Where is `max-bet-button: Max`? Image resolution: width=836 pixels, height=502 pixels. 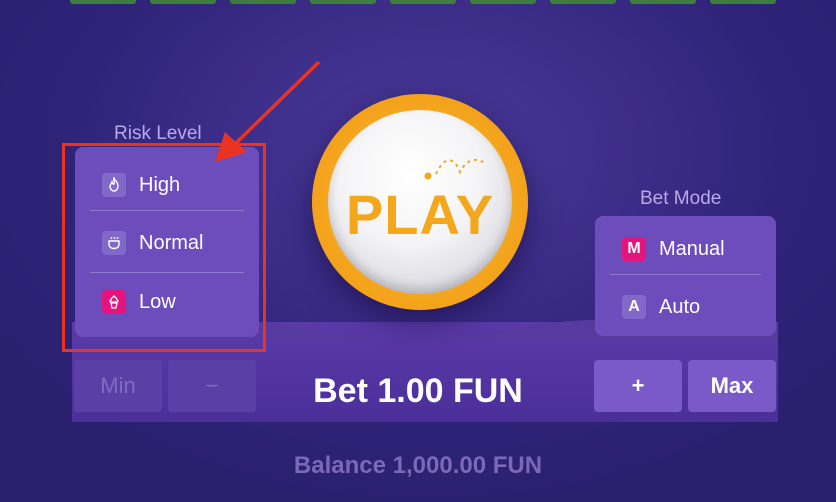
max-bet-button: Max is located at coordinates (732, 386).